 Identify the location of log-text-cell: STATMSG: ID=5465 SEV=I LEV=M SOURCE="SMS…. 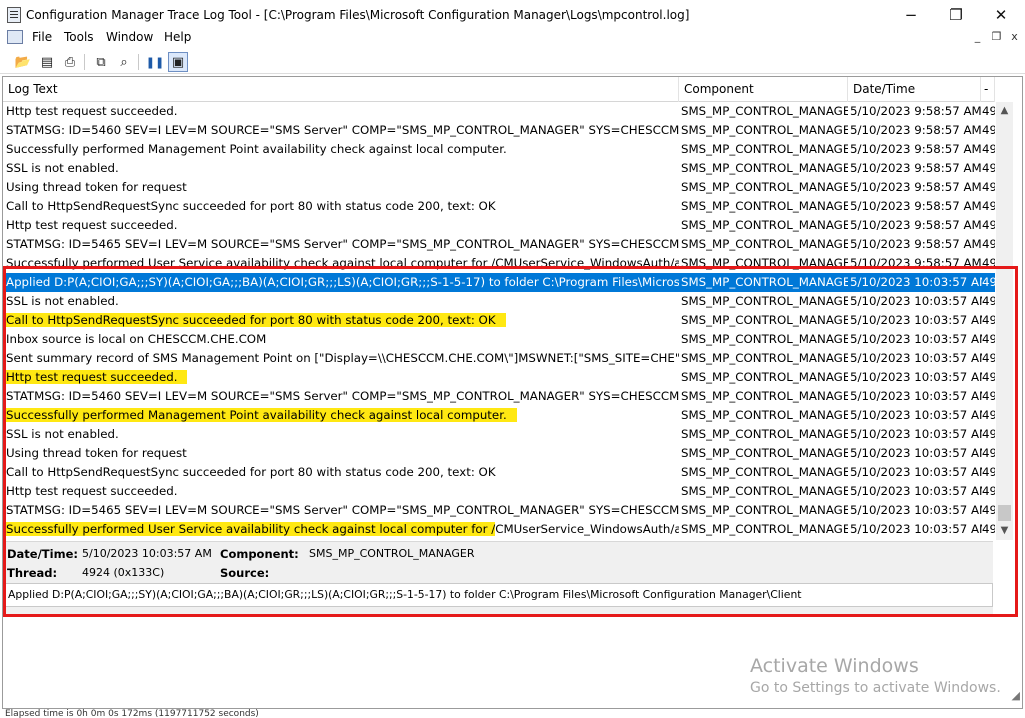
(342, 244).